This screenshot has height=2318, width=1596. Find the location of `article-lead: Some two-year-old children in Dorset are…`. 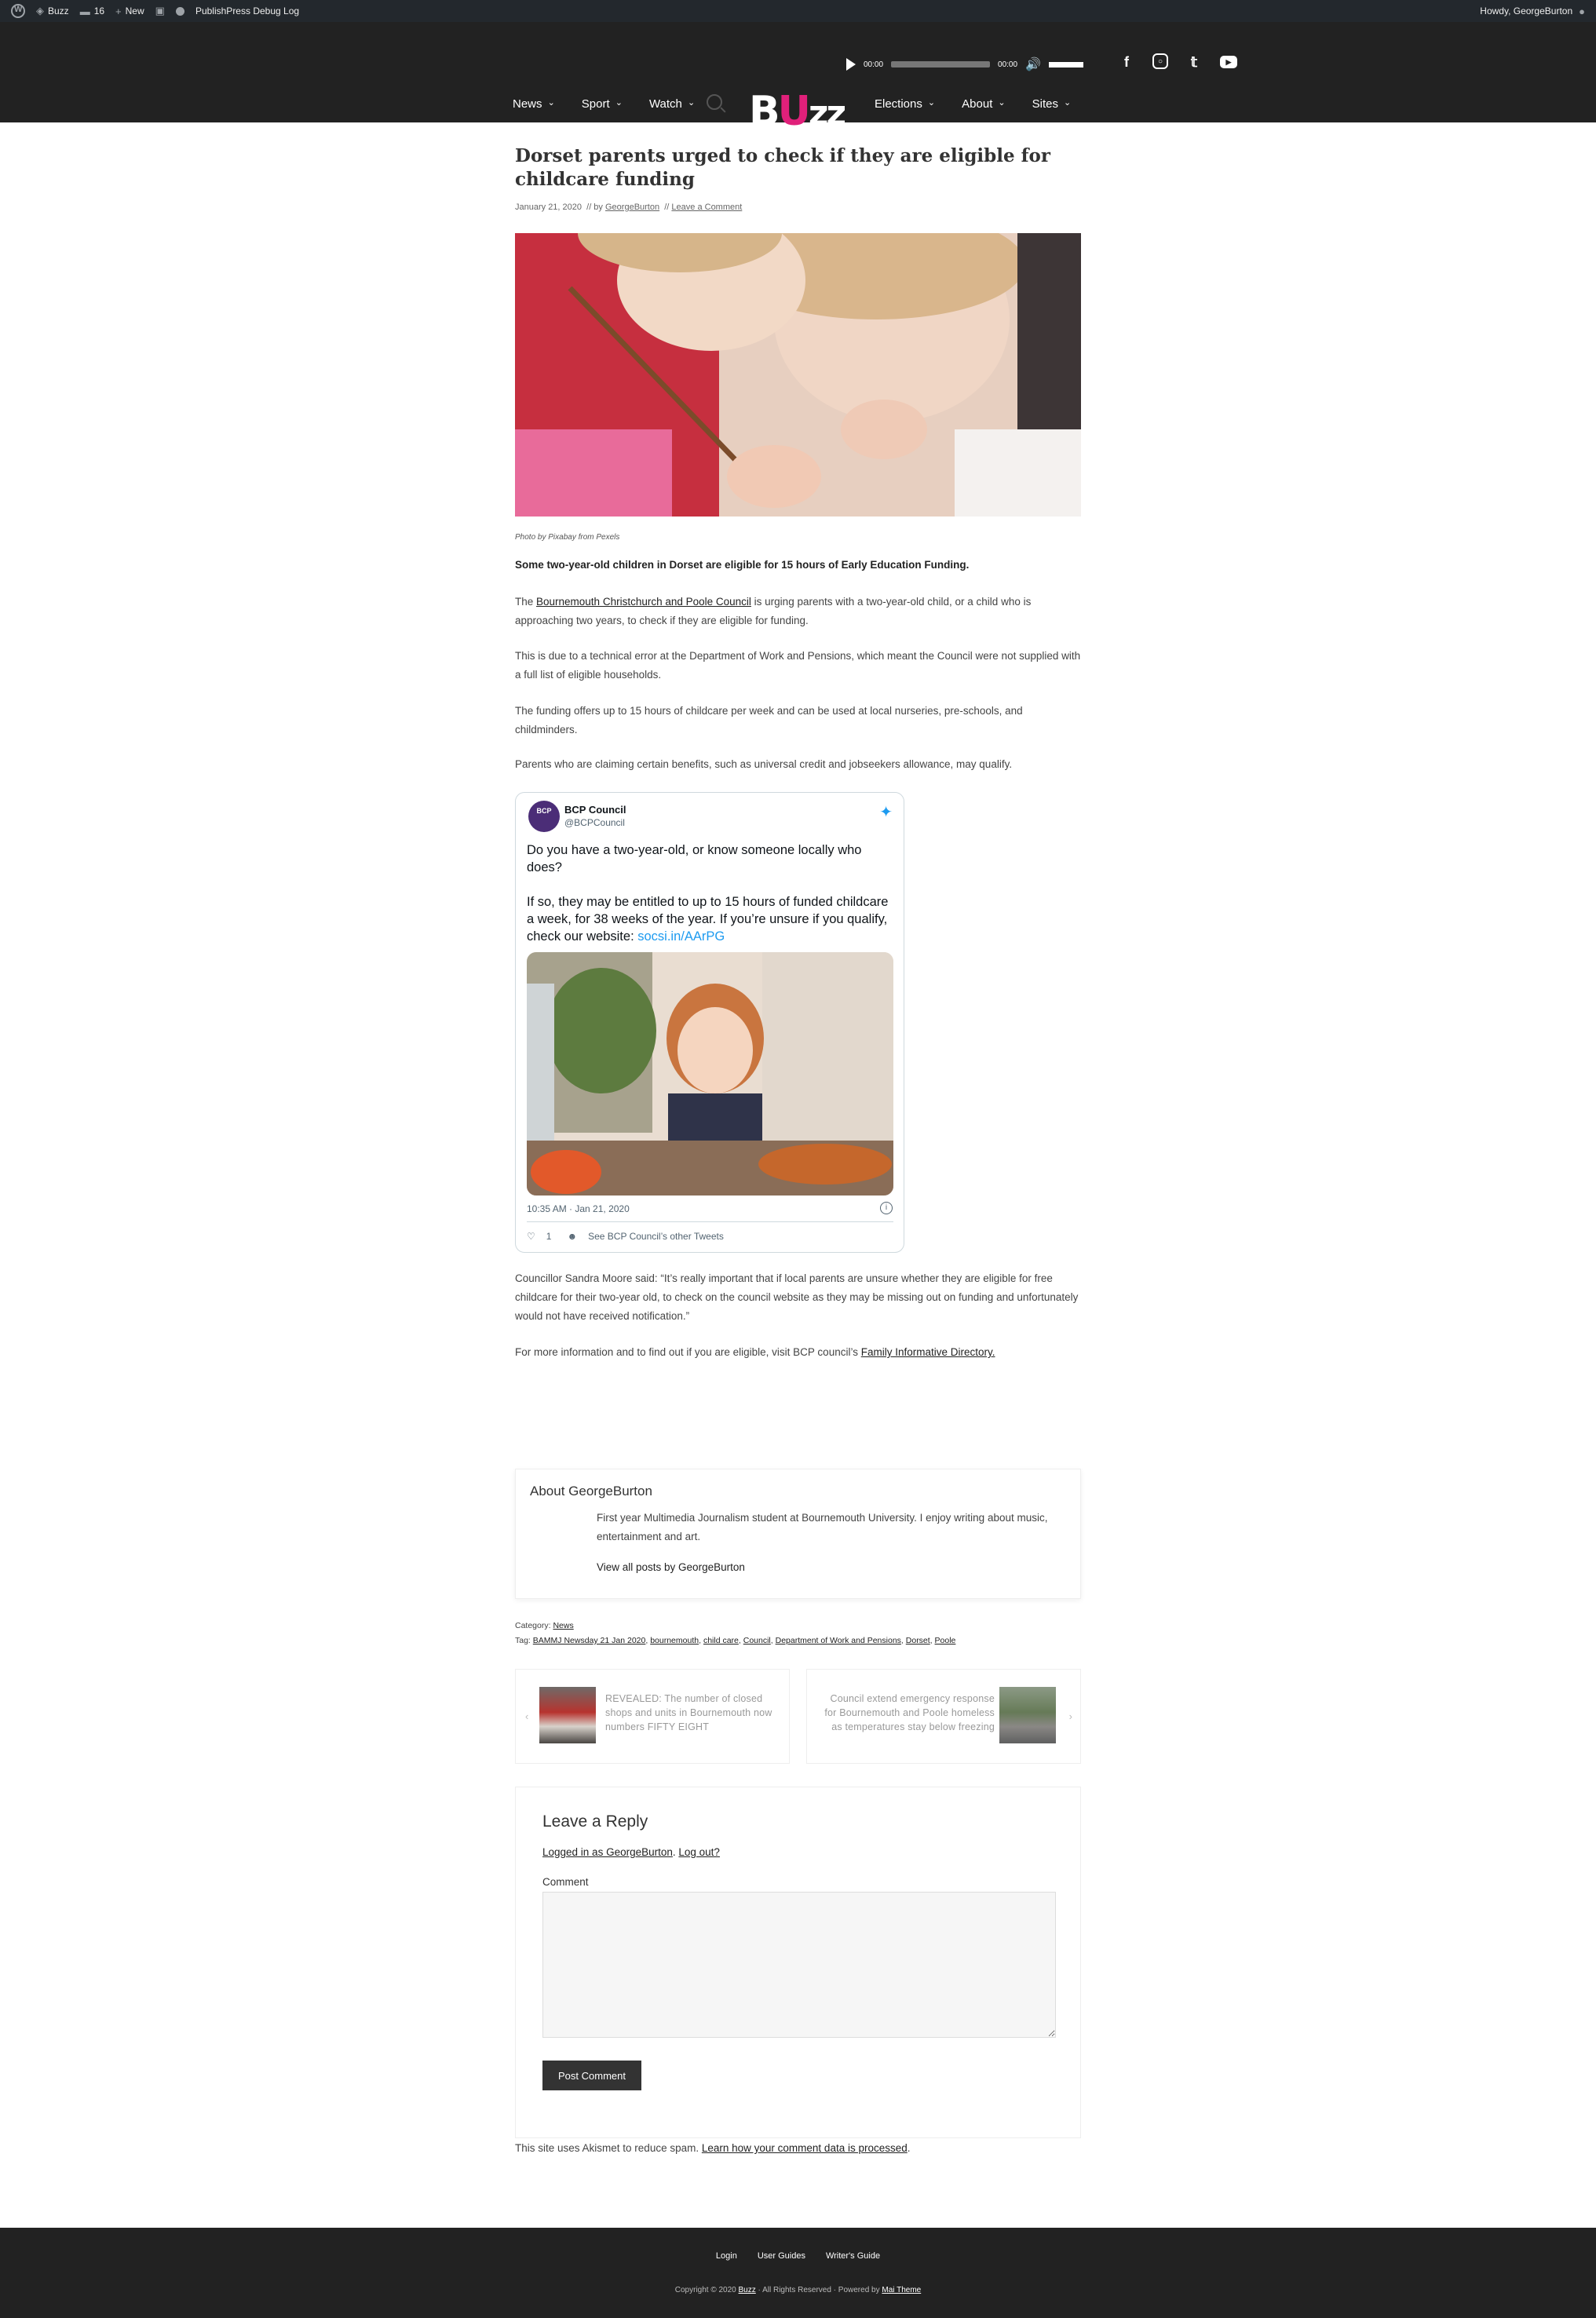

article-lead: Some two-year-old children in Dorset are… is located at coordinates (742, 565).